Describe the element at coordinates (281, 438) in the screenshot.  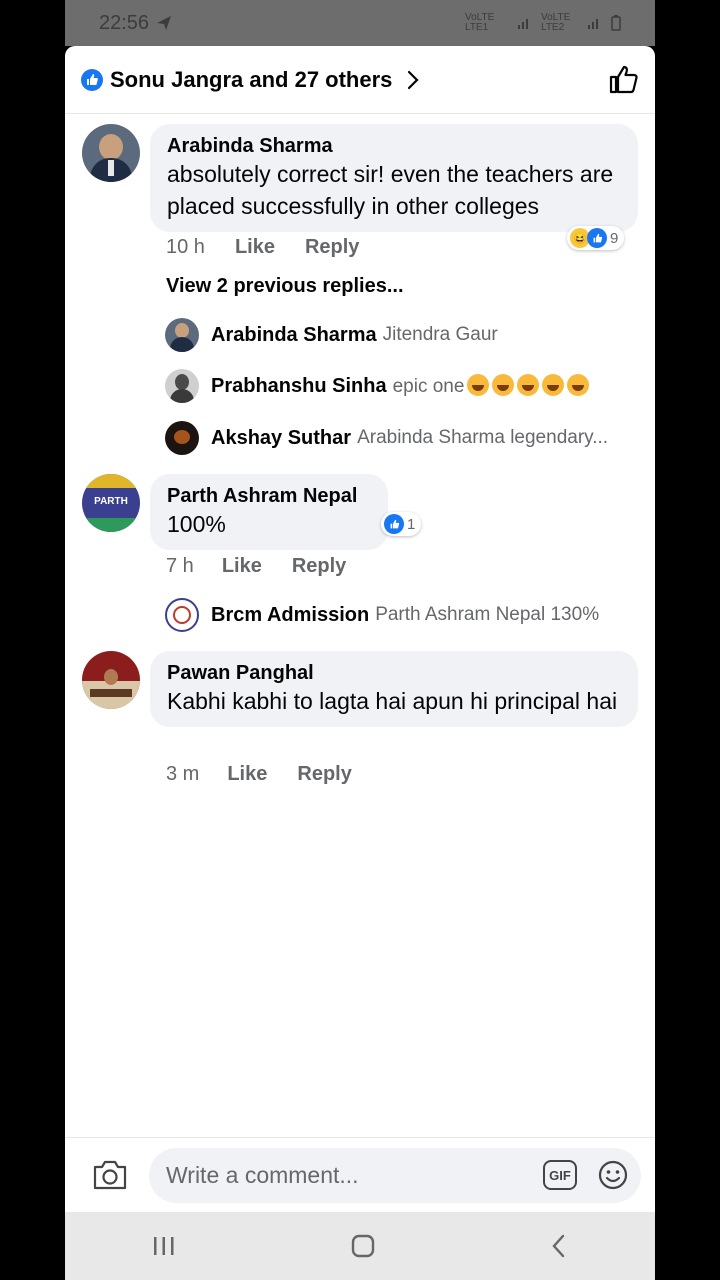
I see `reply-author: Akshay Suthar` at that location.